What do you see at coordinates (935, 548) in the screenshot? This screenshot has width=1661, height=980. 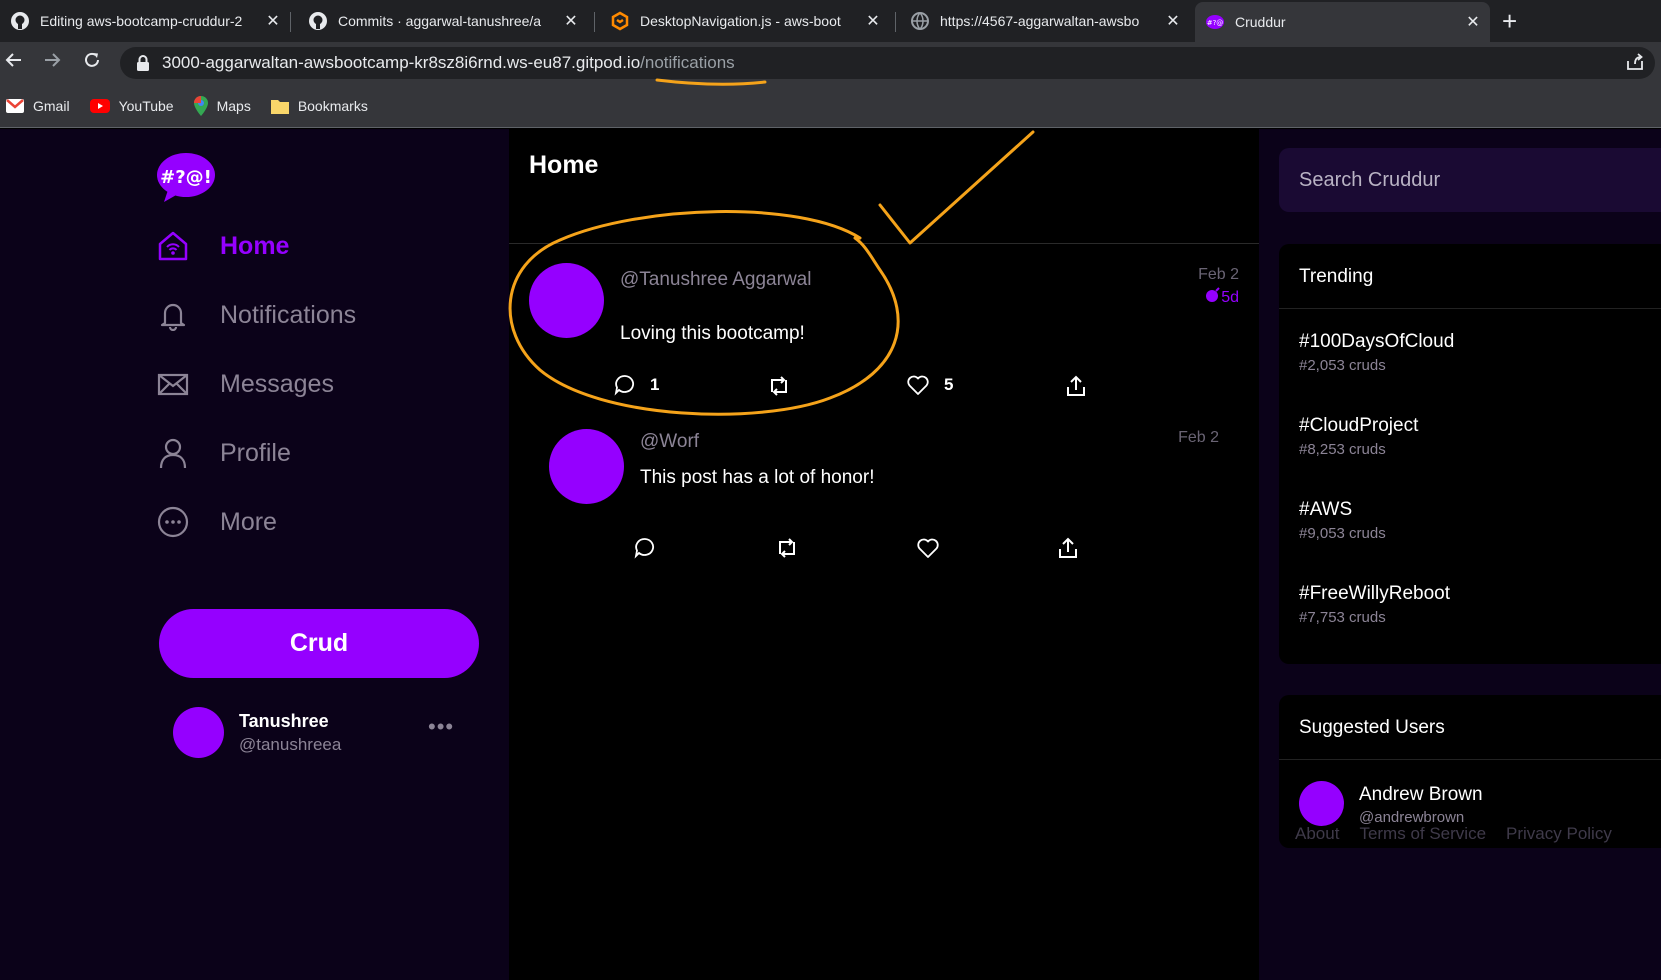 I see `like-button` at bounding box center [935, 548].